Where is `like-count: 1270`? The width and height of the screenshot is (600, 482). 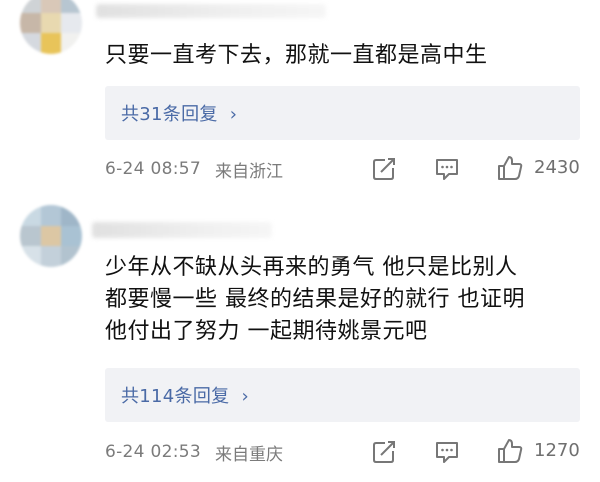
like-count: 1270 is located at coordinates (557, 450).